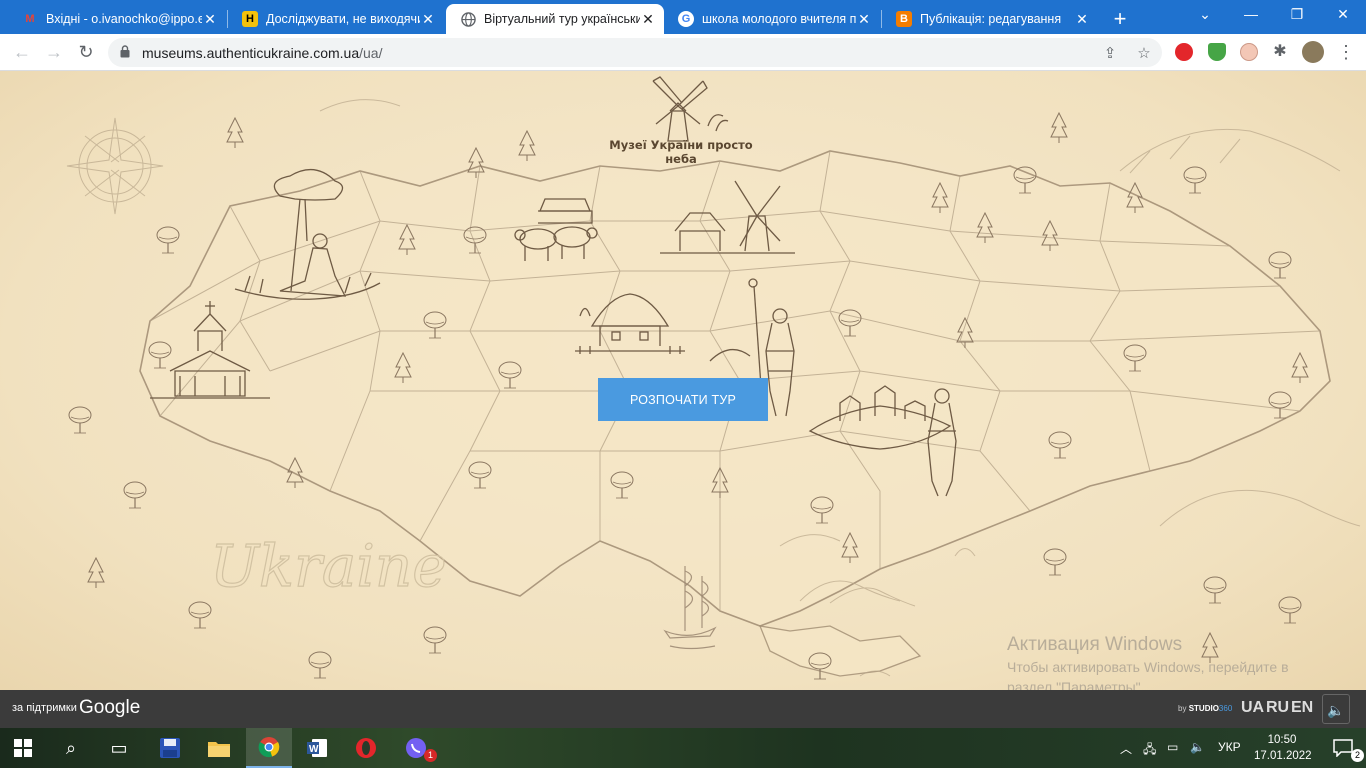 The width and height of the screenshot is (1366, 768). Describe the element at coordinates (1252, 708) in the screenshot. I see `lang-ua-button: UA` at that location.